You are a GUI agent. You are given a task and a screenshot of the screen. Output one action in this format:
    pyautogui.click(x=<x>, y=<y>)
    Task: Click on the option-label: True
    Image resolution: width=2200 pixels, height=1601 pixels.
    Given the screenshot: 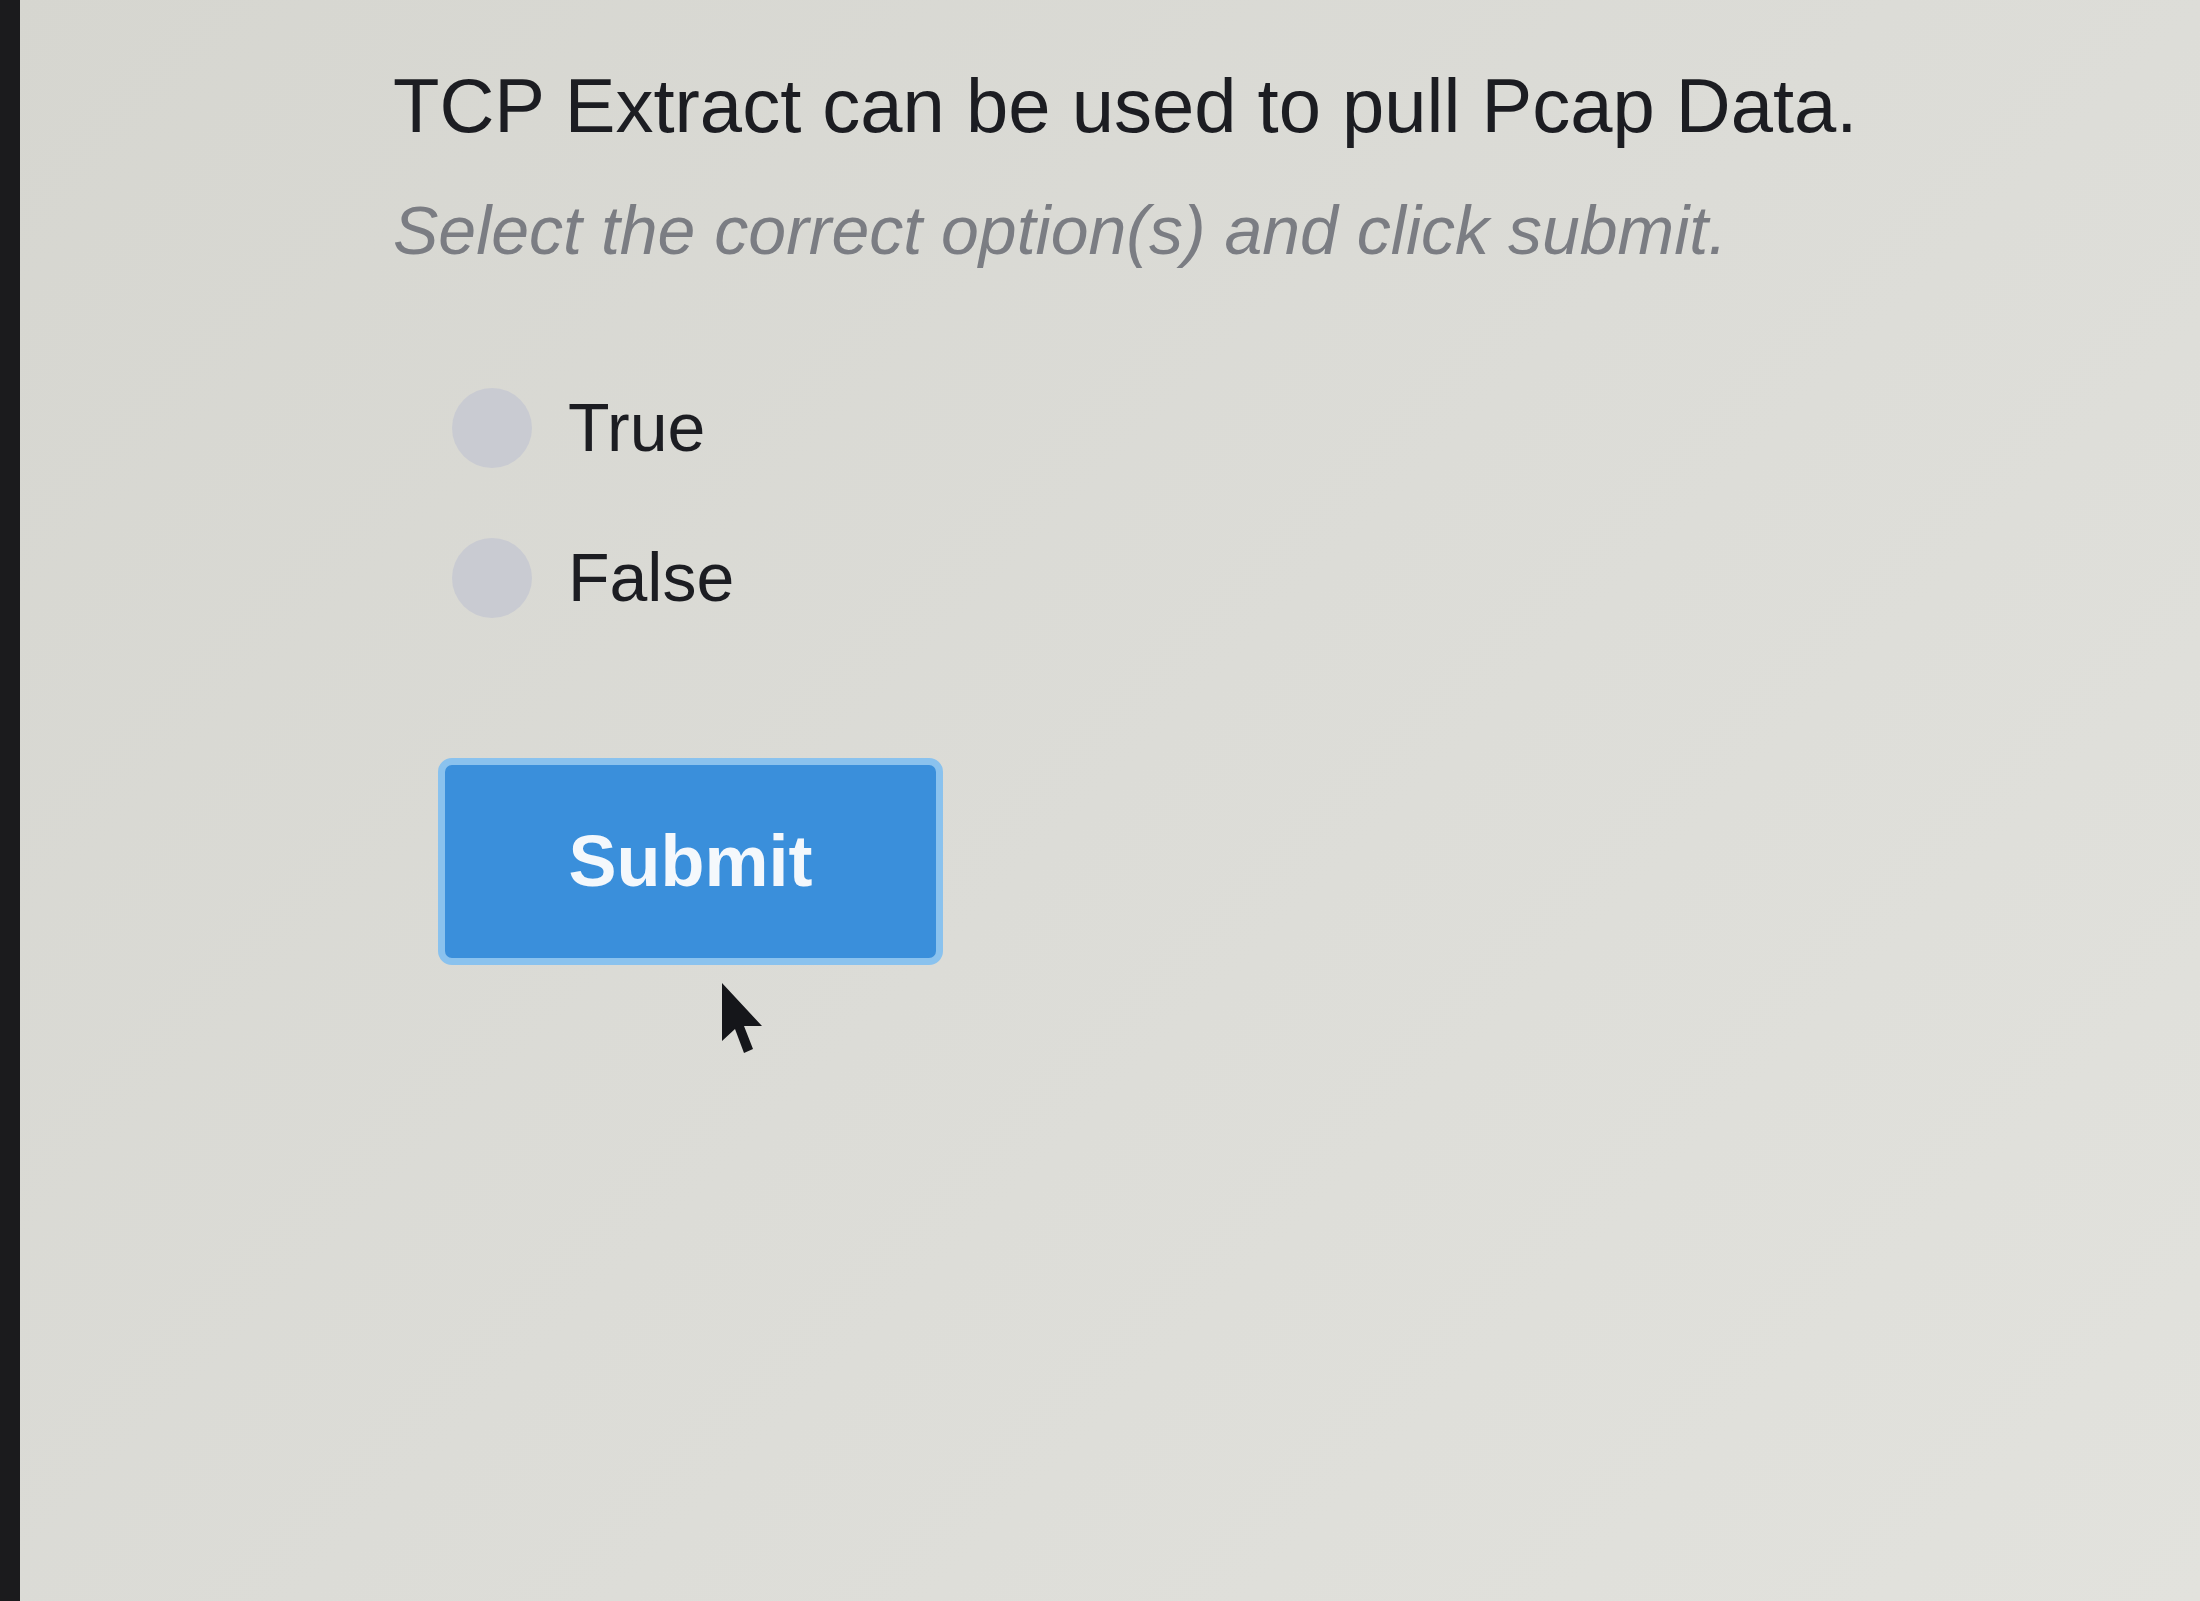 What is the action you would take?
    pyautogui.click(x=637, y=427)
    